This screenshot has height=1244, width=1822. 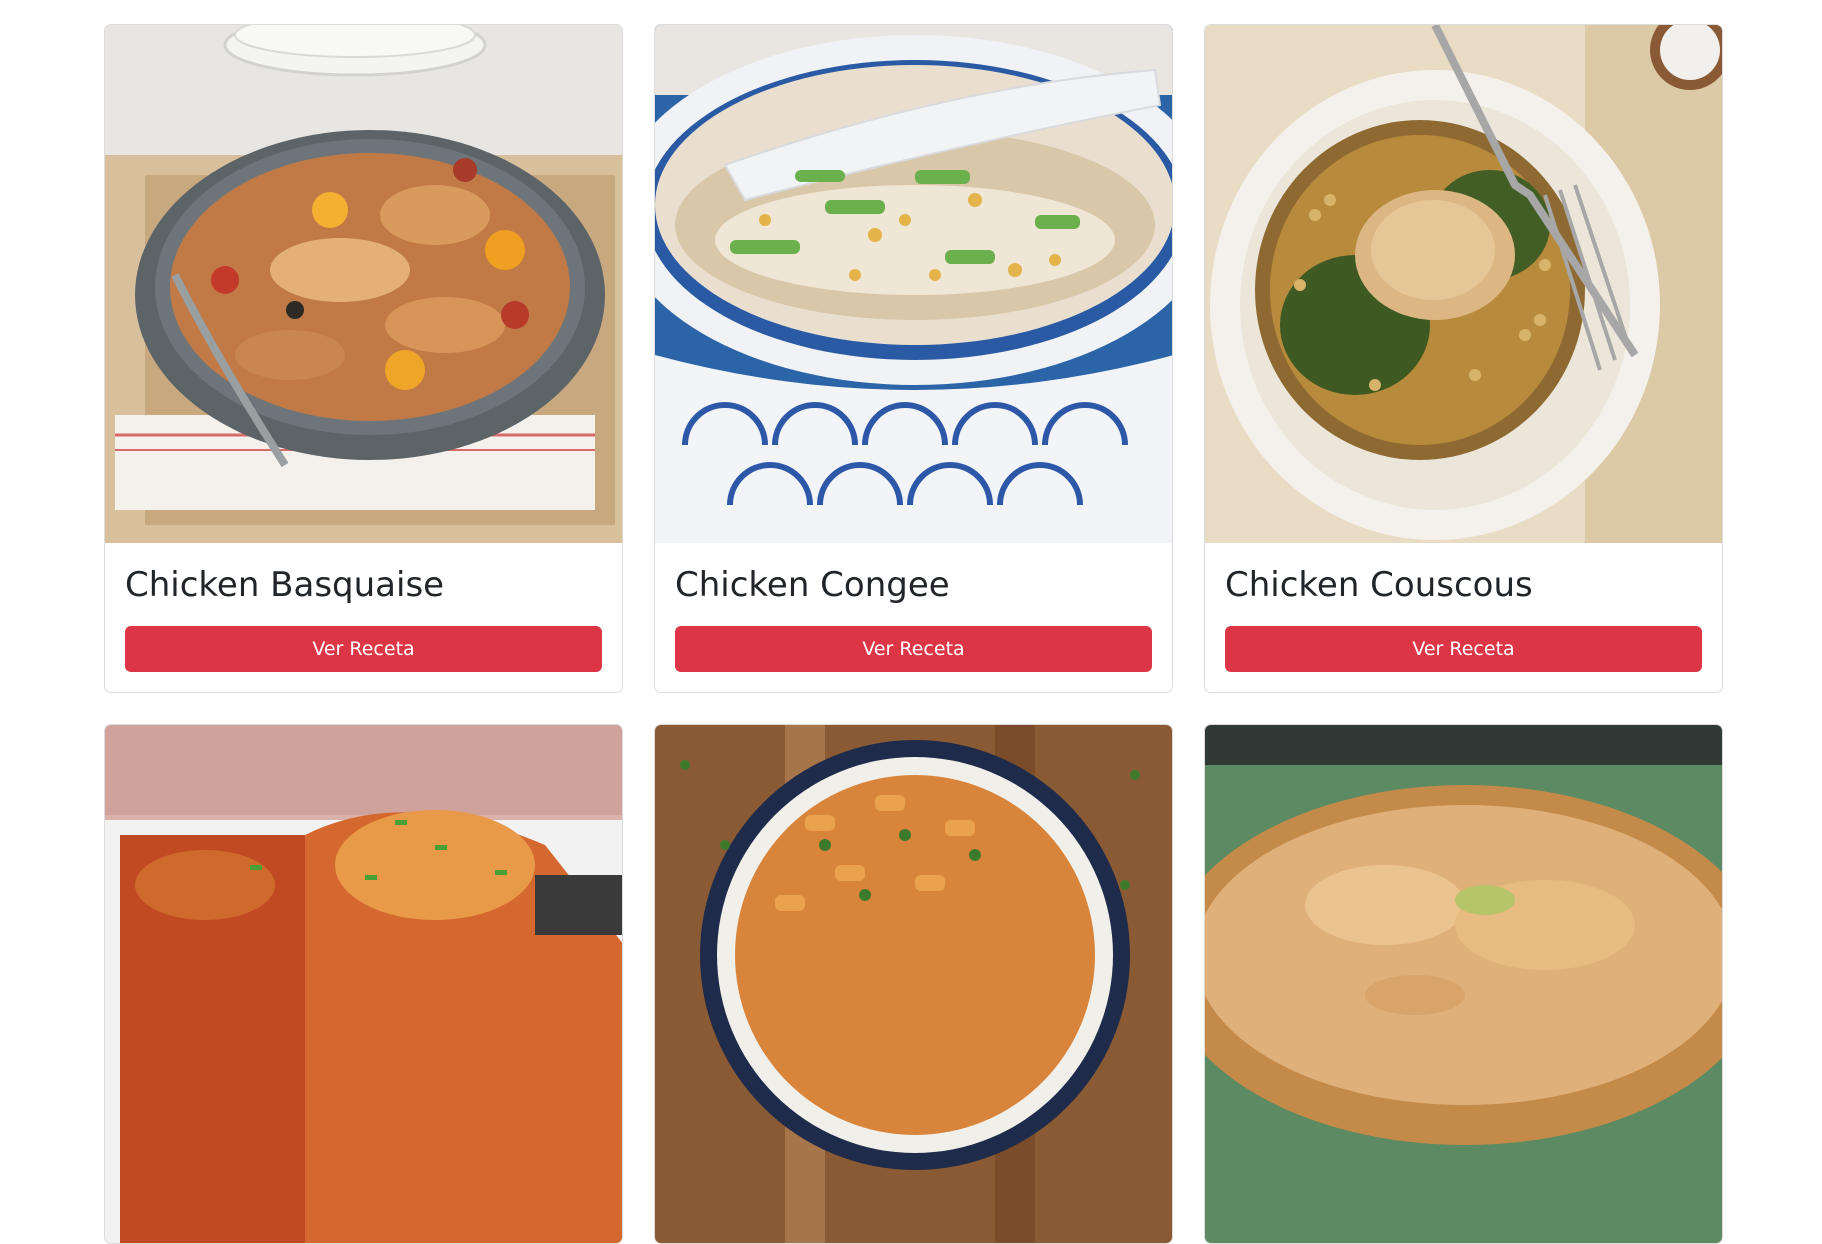 What do you see at coordinates (812, 585) in the screenshot?
I see `recipe-title: Chicken Congee` at bounding box center [812, 585].